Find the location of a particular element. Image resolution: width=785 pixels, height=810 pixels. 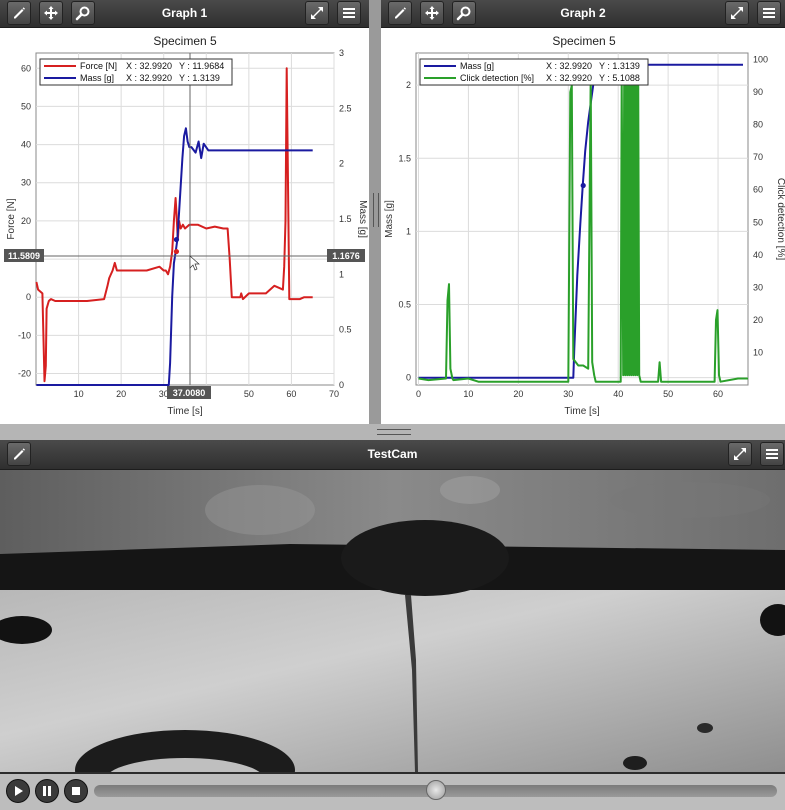

pause-button is located at coordinates (47, 791).